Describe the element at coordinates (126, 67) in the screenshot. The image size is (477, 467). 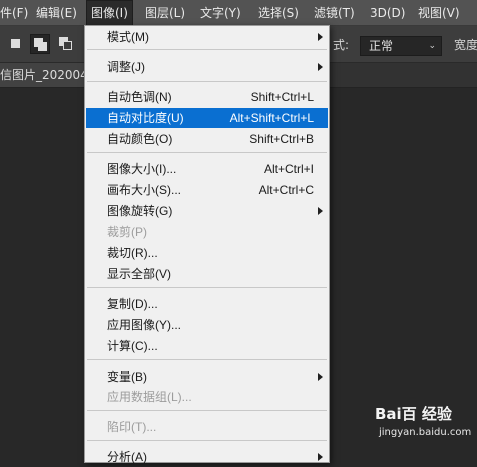
I see `menu-item-label: 调整(J)` at that location.